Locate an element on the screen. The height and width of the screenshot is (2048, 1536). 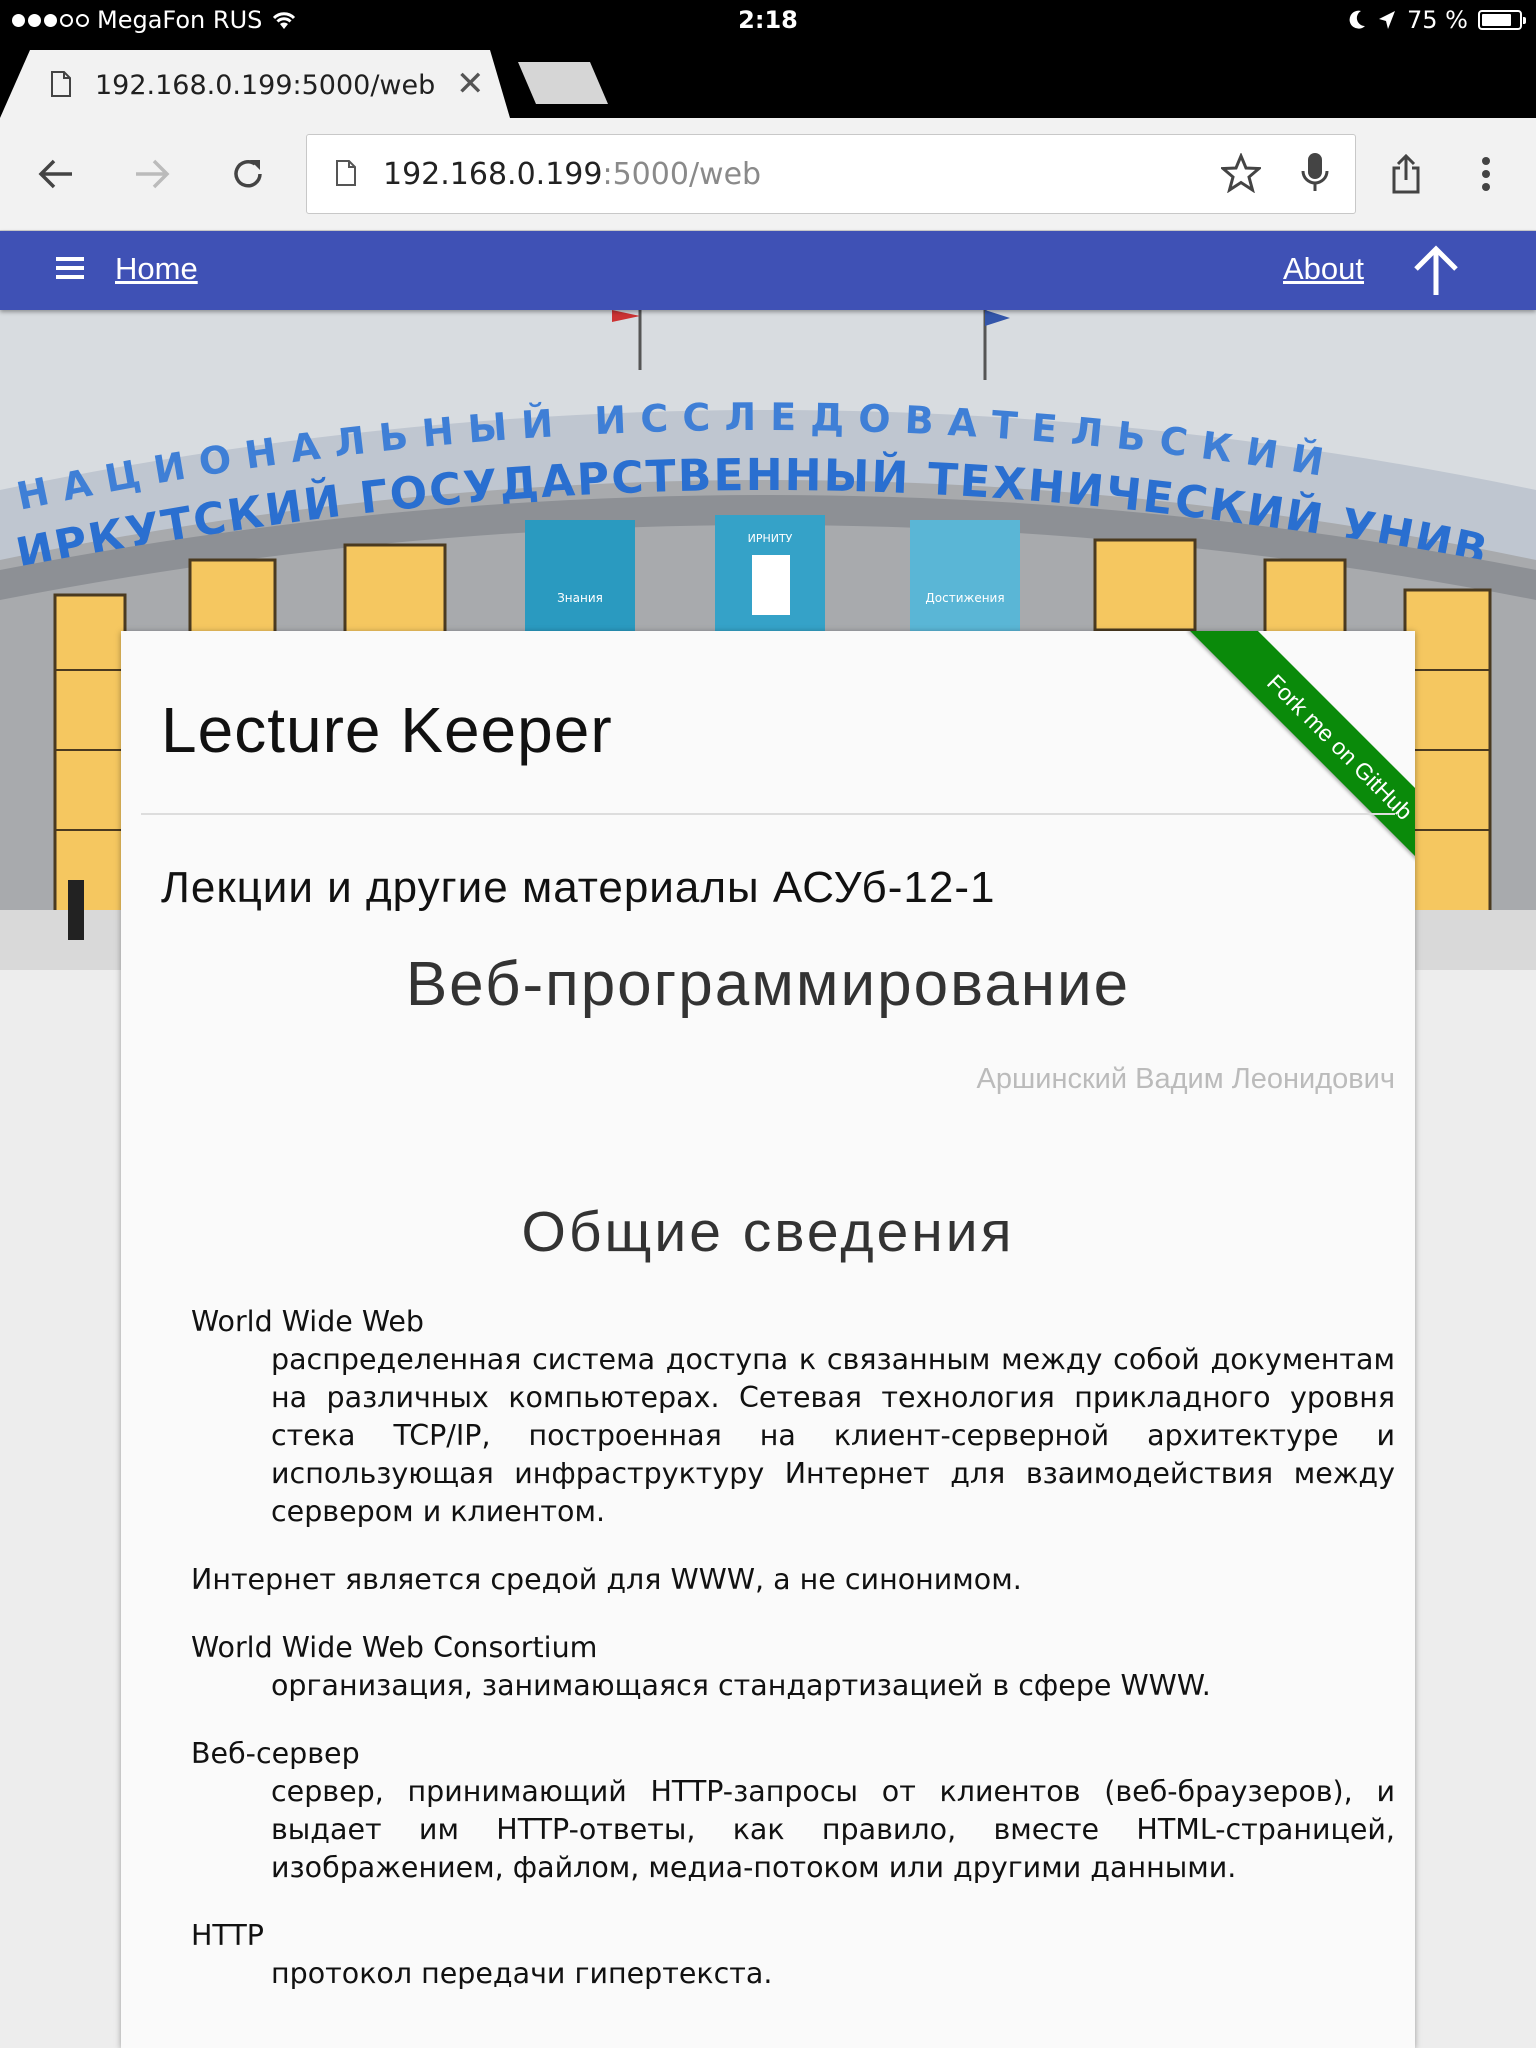
definition-description: протокол передачи гипертекста. is located at coordinates (522, 1973).